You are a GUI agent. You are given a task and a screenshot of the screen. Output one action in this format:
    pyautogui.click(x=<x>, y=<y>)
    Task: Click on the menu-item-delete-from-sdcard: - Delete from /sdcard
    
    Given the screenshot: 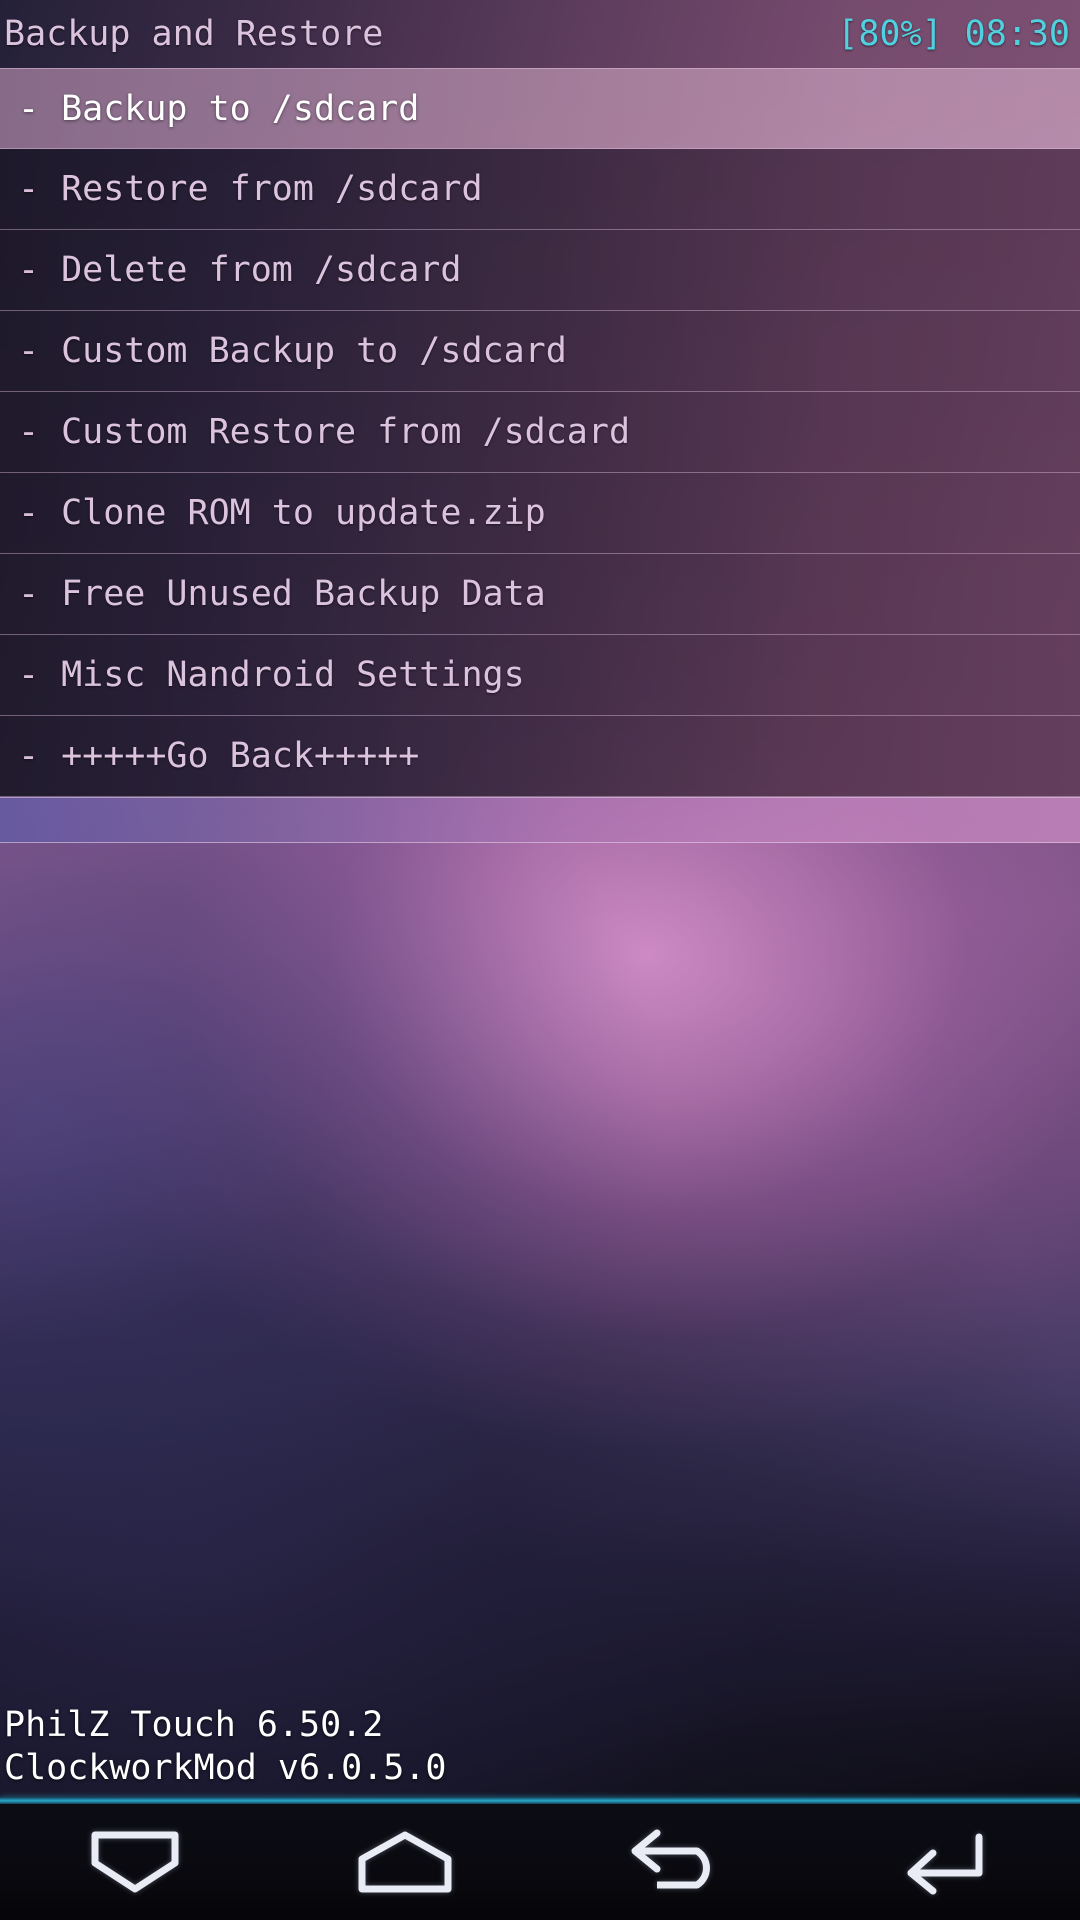 What is the action you would take?
    pyautogui.click(x=540, y=270)
    